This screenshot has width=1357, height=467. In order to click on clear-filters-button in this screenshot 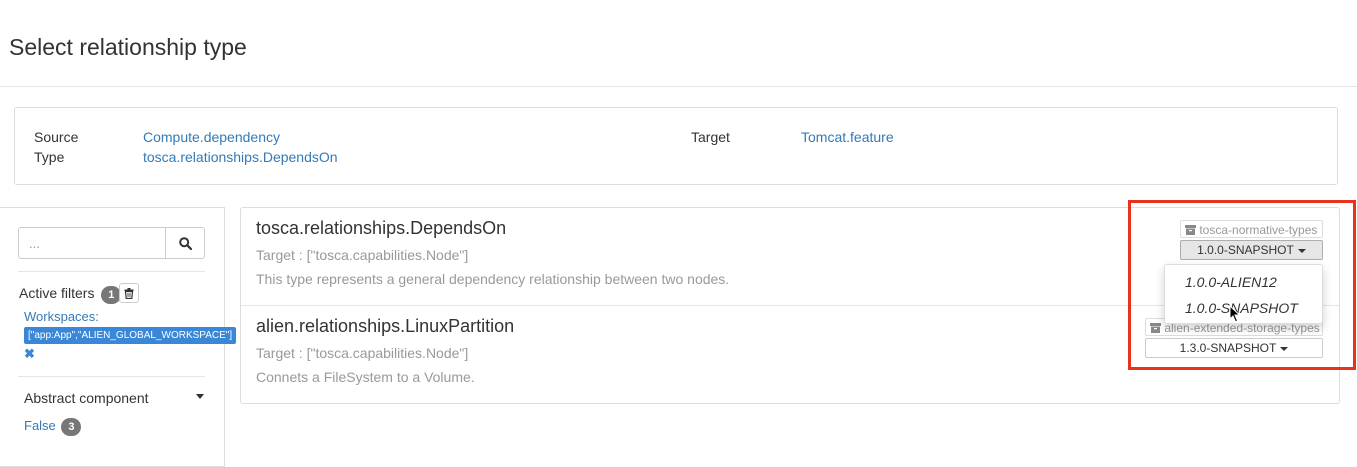, I will do `click(129, 293)`.